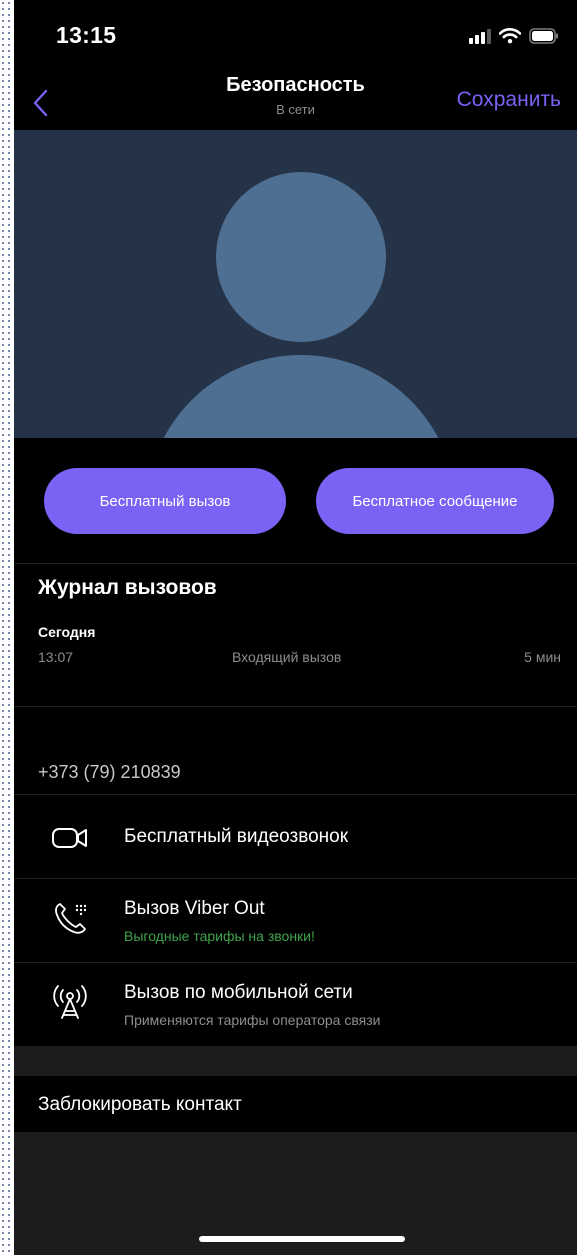  I want to click on free-call-button: Бесплатный вызов, so click(165, 501).